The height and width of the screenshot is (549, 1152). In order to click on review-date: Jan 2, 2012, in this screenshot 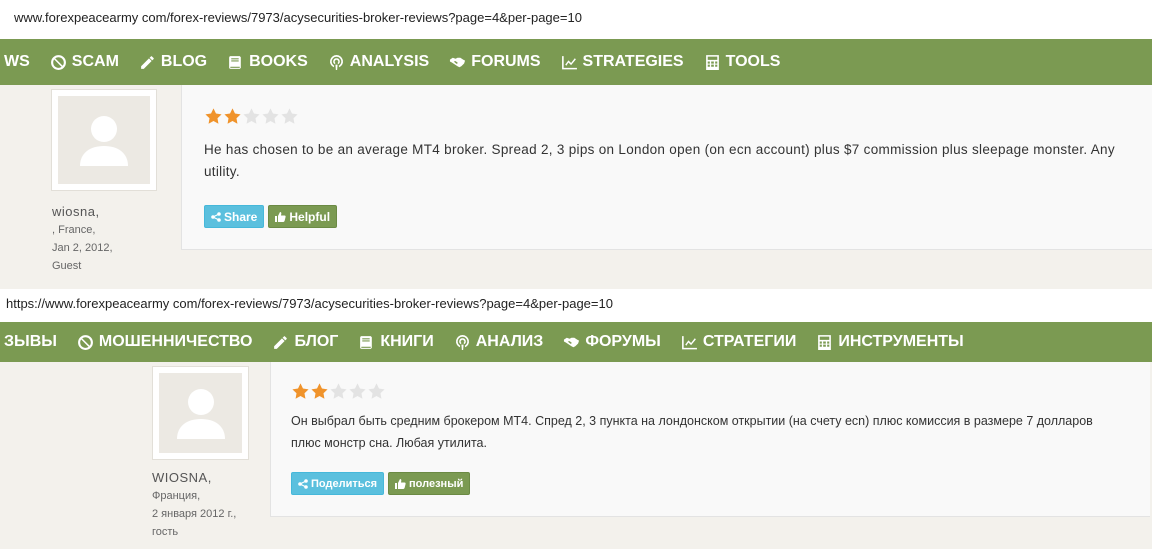, I will do `click(82, 248)`.